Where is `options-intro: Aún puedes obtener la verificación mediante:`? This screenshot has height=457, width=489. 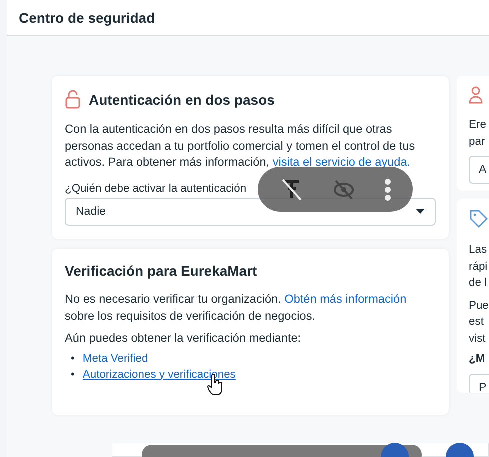
options-intro: Aún puedes obtener la verificación mediante: is located at coordinates (183, 338).